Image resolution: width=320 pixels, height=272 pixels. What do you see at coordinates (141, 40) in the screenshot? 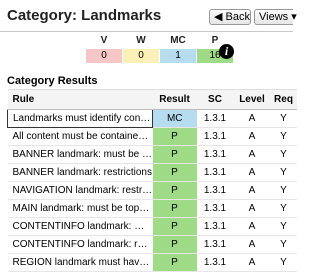
I see `summary-label-warnings: W` at bounding box center [141, 40].